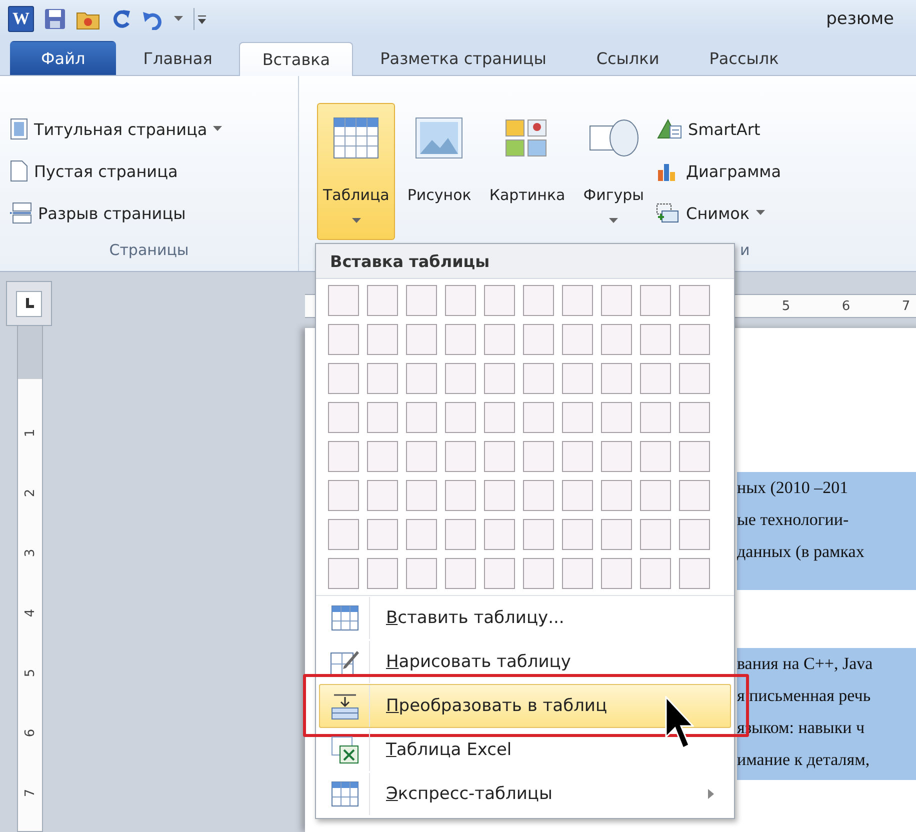  What do you see at coordinates (527, 171) in the screenshot?
I see `ribbon-button: Картинка` at bounding box center [527, 171].